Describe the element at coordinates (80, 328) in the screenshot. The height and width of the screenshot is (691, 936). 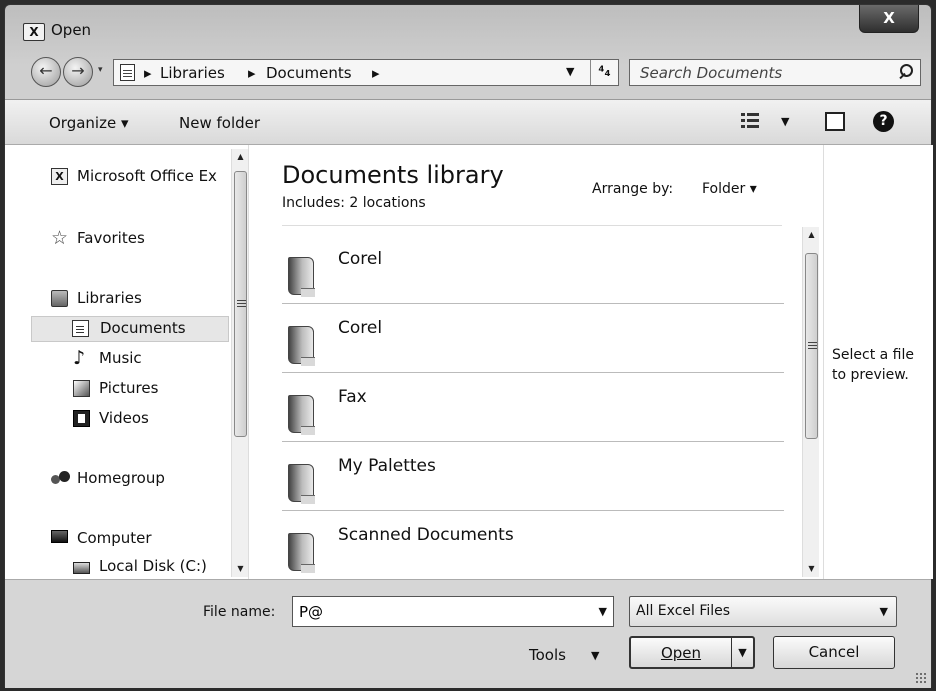
I see `documents-icon` at that location.